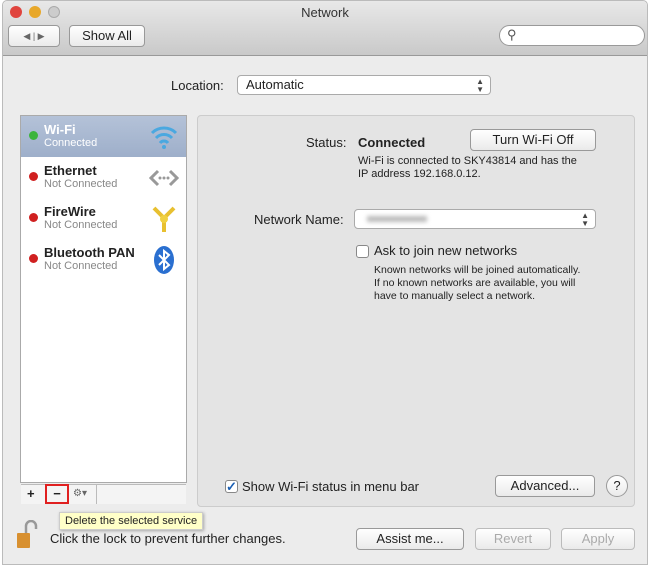 The height and width of the screenshot is (567, 650). What do you see at coordinates (513, 539) in the screenshot?
I see `revert-button: Revert` at bounding box center [513, 539].